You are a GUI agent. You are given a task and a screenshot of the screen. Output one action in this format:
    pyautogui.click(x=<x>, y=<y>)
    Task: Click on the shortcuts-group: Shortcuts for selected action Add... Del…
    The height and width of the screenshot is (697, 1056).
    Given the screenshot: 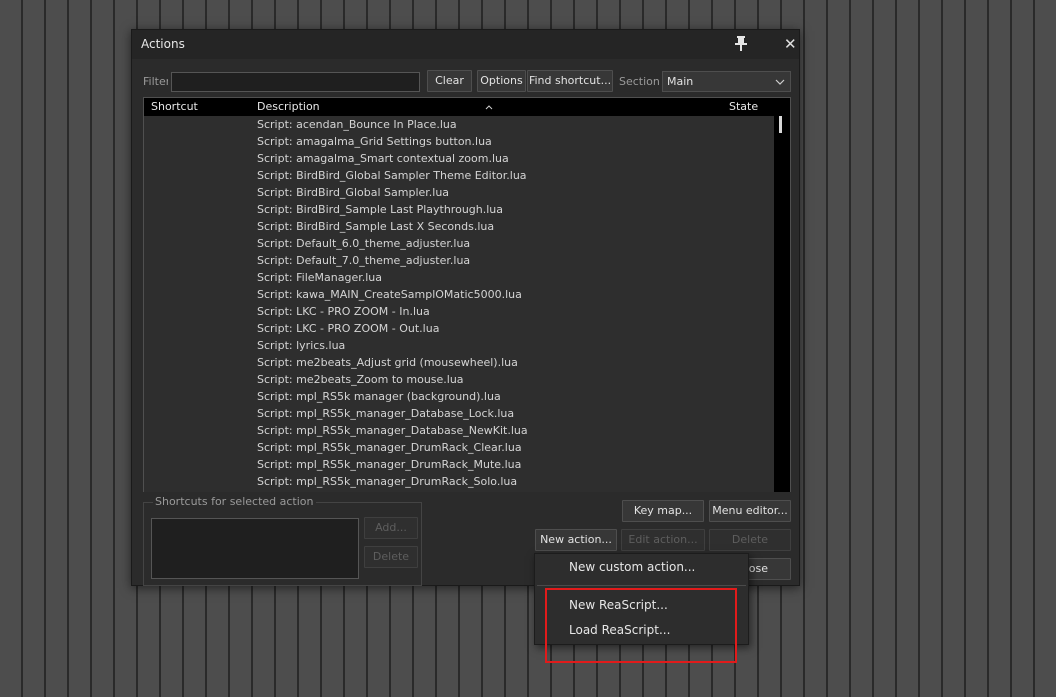 What is the action you would take?
    pyautogui.click(x=282, y=540)
    